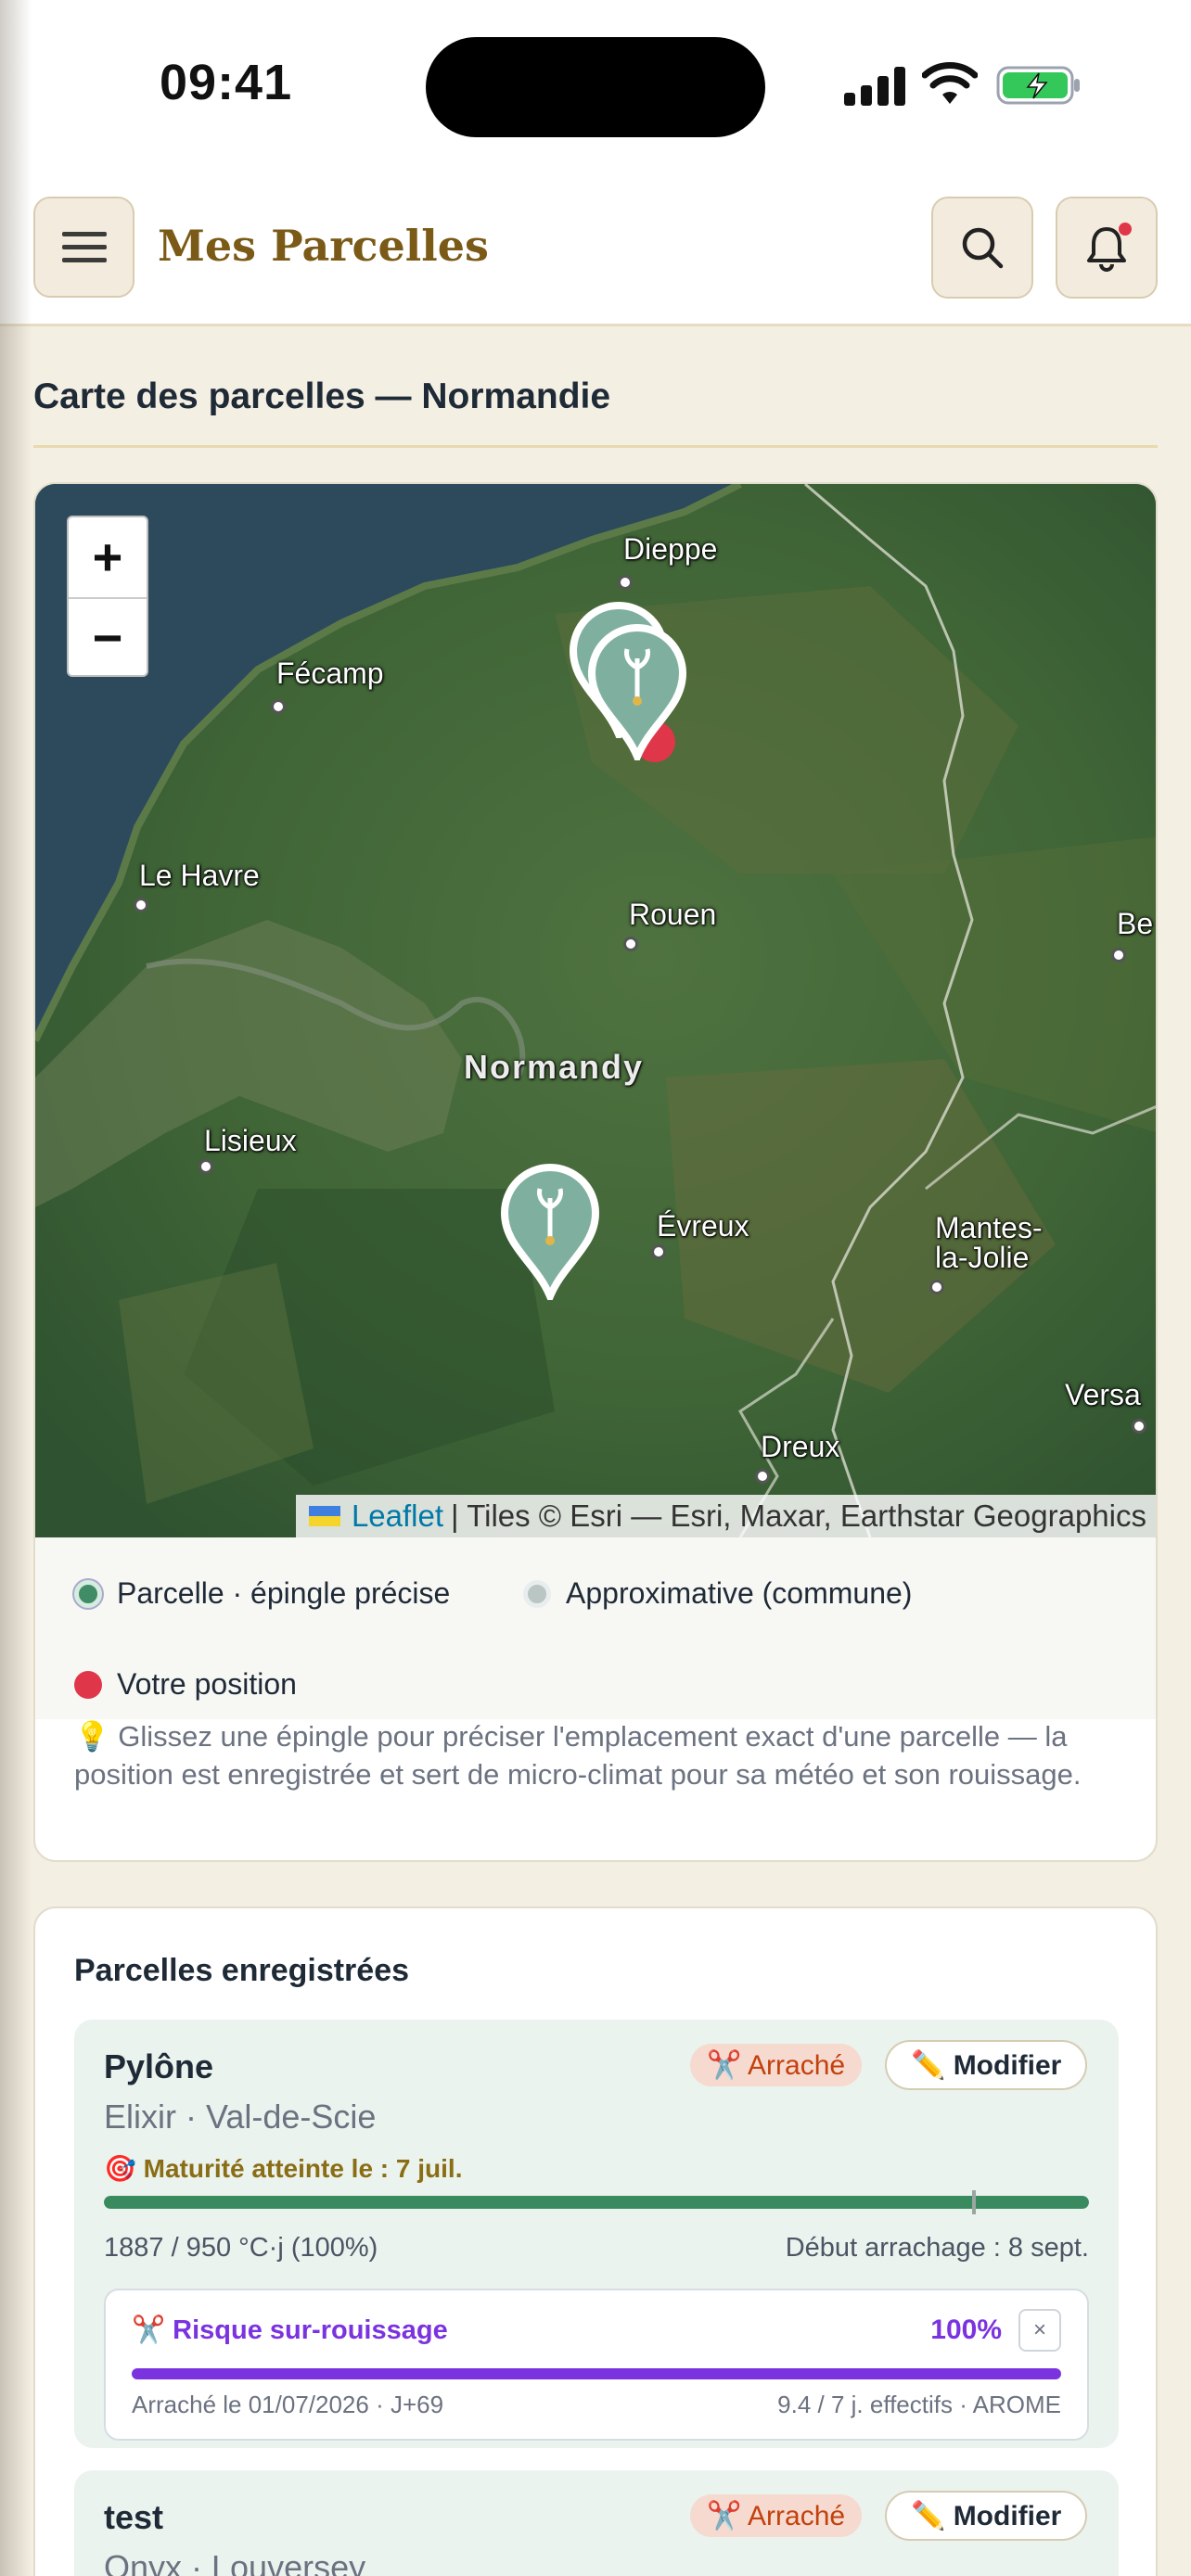 This screenshot has width=1191, height=2576. I want to click on city-label-dieppe: Dieppe, so click(670, 549).